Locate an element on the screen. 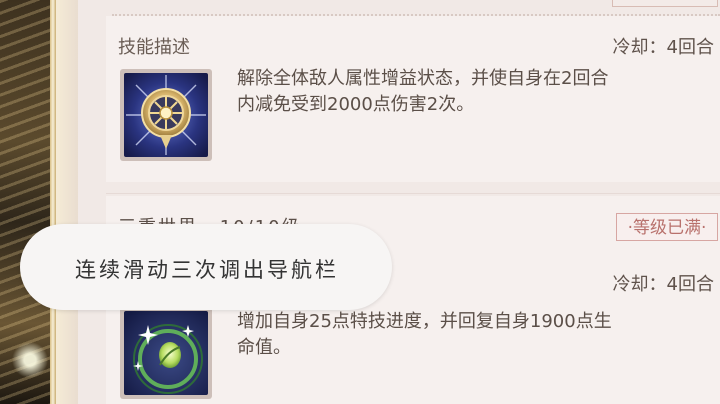 The width and height of the screenshot is (720, 404). skill1-icon-frame is located at coordinates (166, 115).